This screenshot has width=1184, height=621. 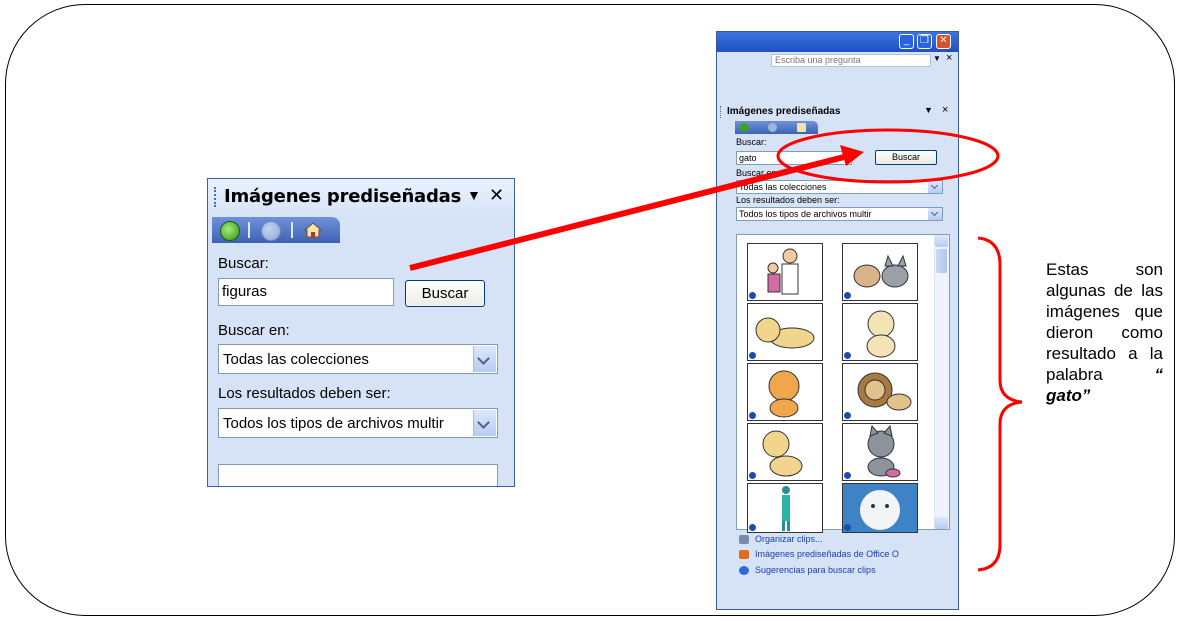 I want to click on search-tips-label: Sugerencias para buscar clips, so click(x=815, y=570).